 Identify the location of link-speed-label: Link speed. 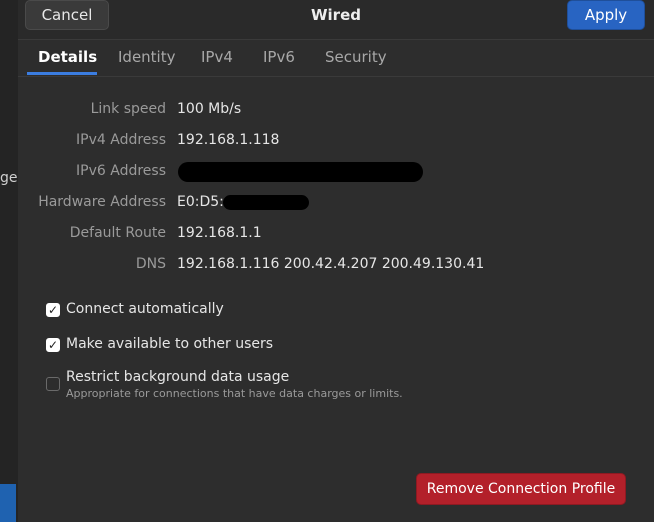
(128, 109).